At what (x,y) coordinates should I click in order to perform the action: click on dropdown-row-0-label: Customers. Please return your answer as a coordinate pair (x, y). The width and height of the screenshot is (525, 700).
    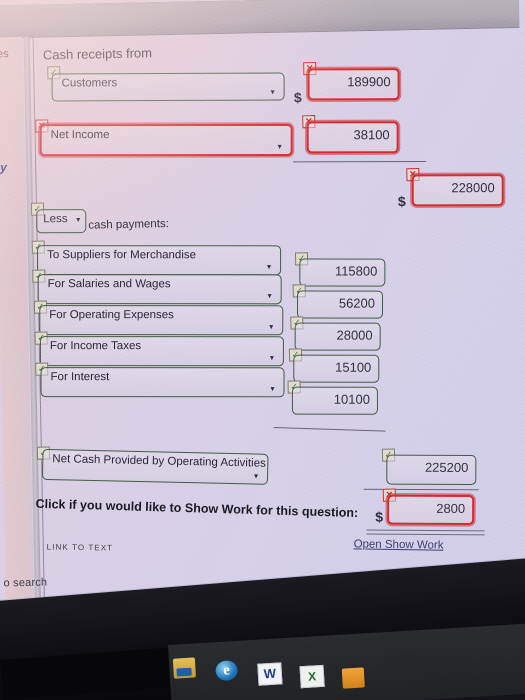
    Looking at the image, I should click on (89, 83).